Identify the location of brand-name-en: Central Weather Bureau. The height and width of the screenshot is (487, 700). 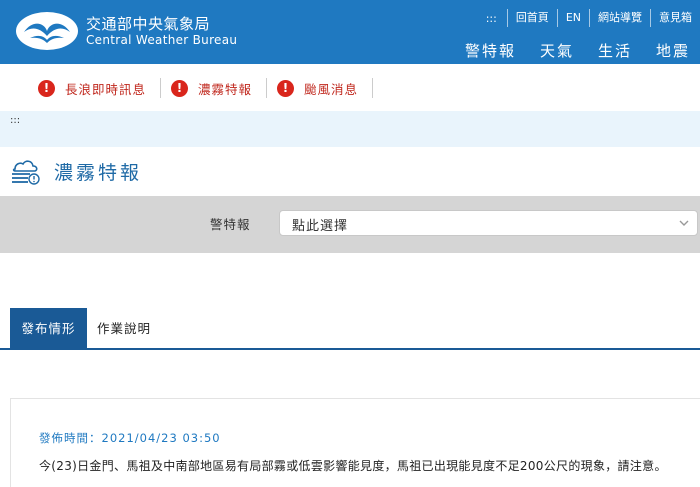
(161, 40).